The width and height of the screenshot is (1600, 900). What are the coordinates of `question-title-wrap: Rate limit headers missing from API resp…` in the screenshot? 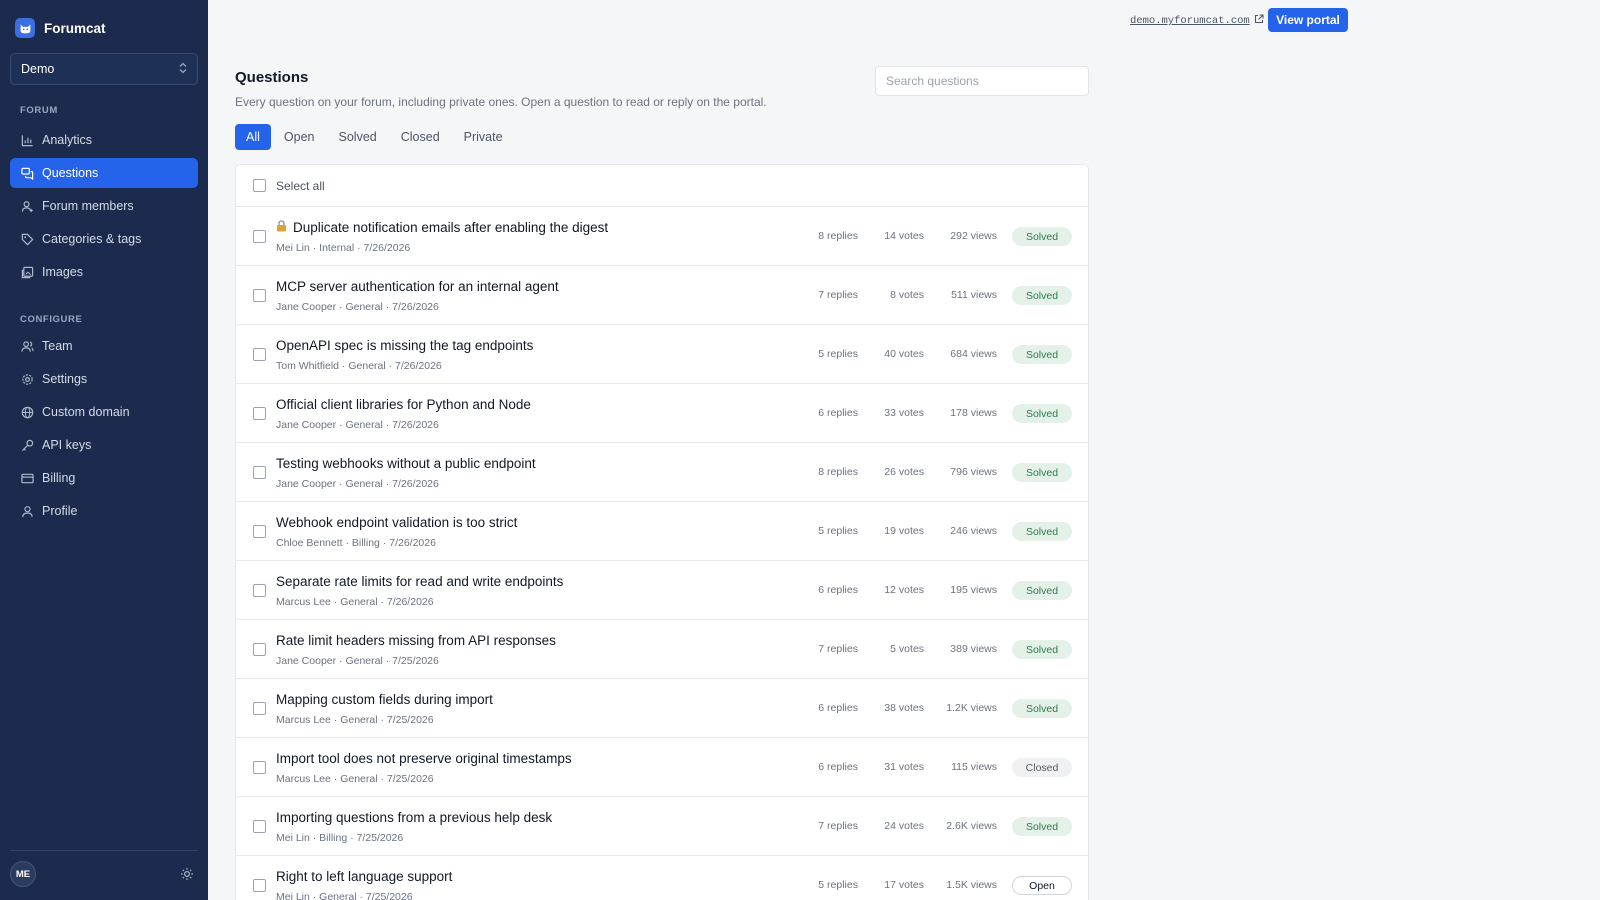 It's located at (416, 640).